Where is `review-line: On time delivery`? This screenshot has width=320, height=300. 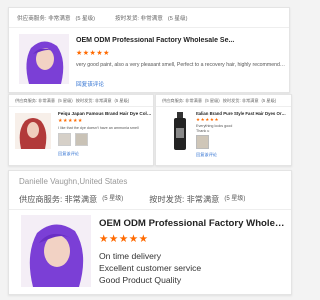
review-line: On time delivery is located at coordinates (130, 256).